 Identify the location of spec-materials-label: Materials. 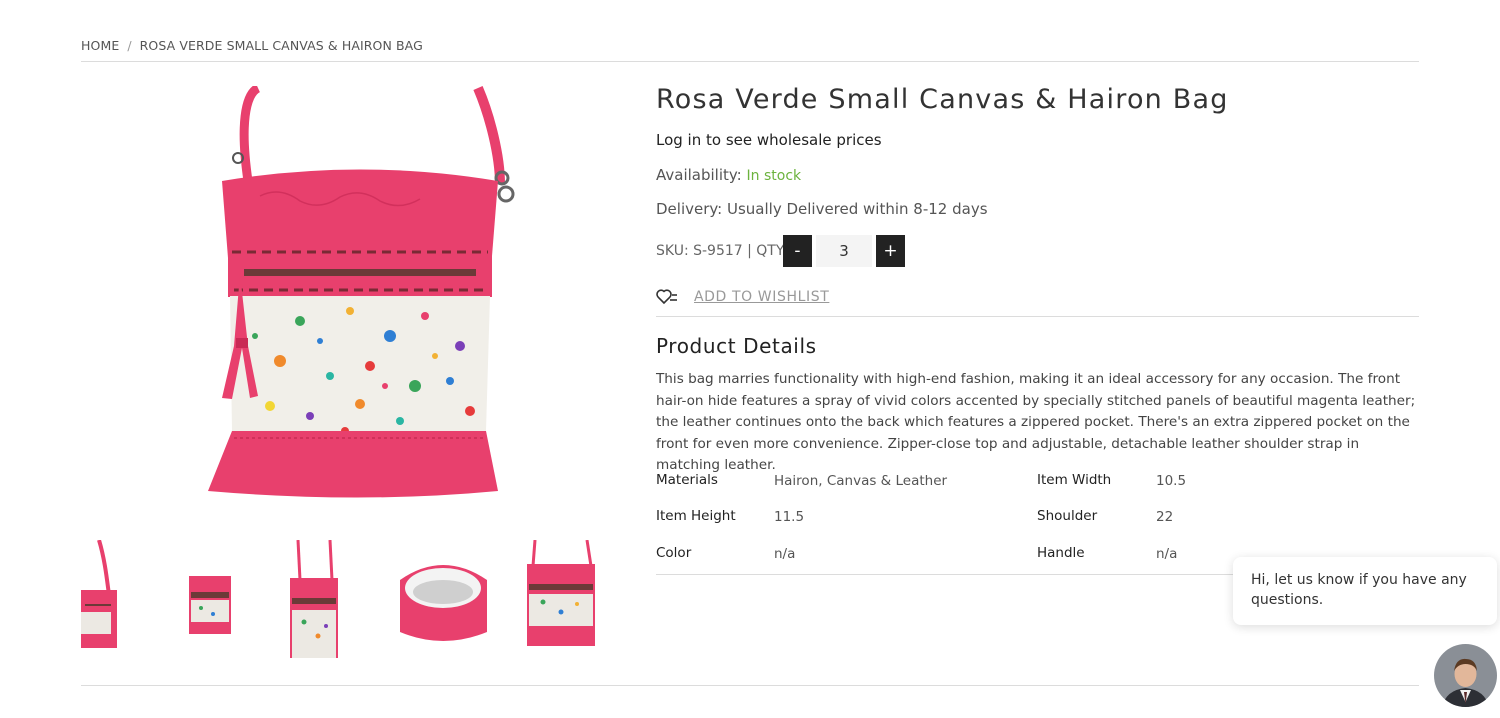
(687, 480).